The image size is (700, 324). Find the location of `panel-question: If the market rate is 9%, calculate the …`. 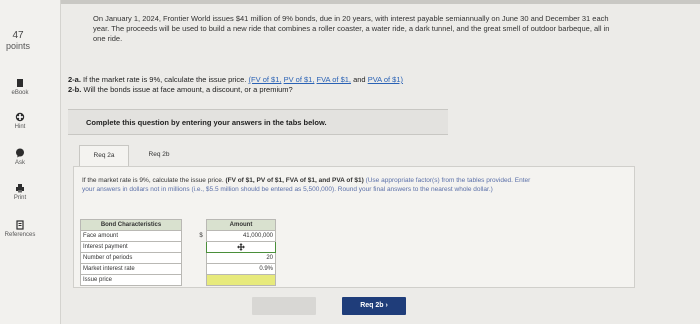

panel-question: If the market rate is 9%, calculate the … is located at coordinates (153, 180).